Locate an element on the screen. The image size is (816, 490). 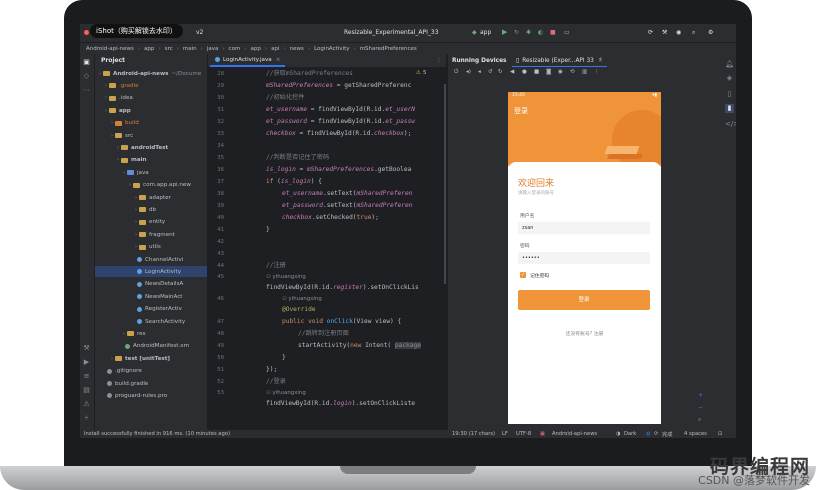
project-tree-item: SearchActivity is located at coordinates (151, 321).